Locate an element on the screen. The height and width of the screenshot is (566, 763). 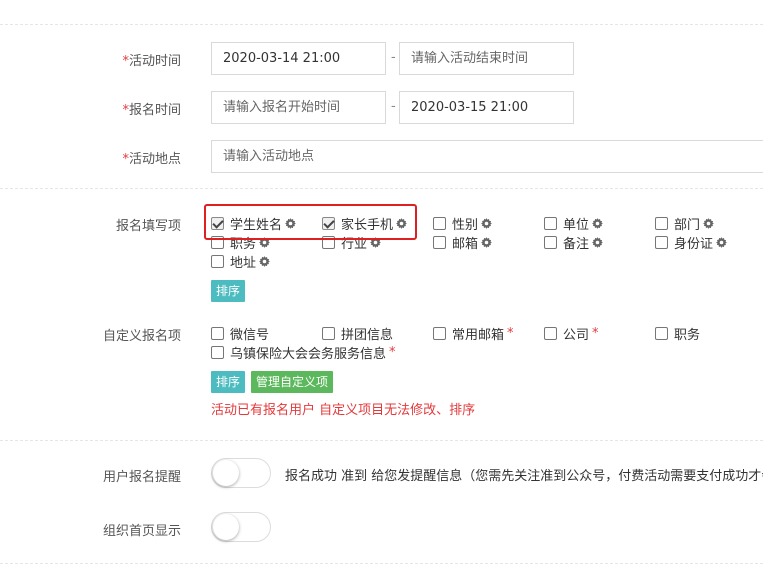
signup-field-checkbox: 单位 is located at coordinates (574, 223).